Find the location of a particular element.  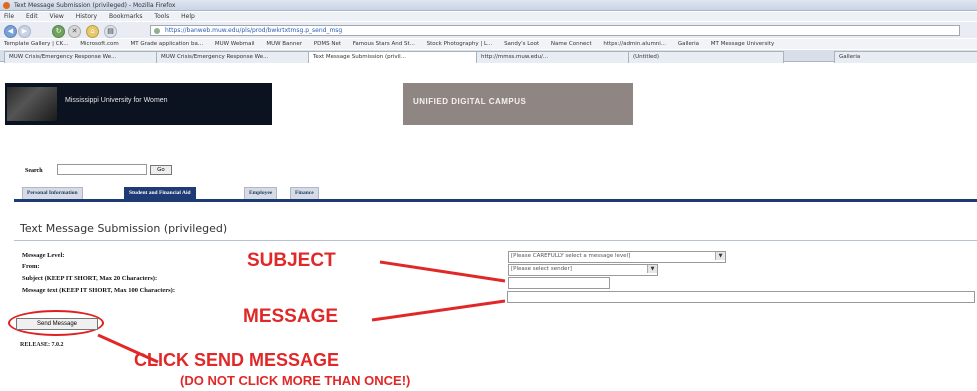

do-not-click-annotation: (DO NOT CLICK MORE THAN ONCE!) is located at coordinates (295, 380).